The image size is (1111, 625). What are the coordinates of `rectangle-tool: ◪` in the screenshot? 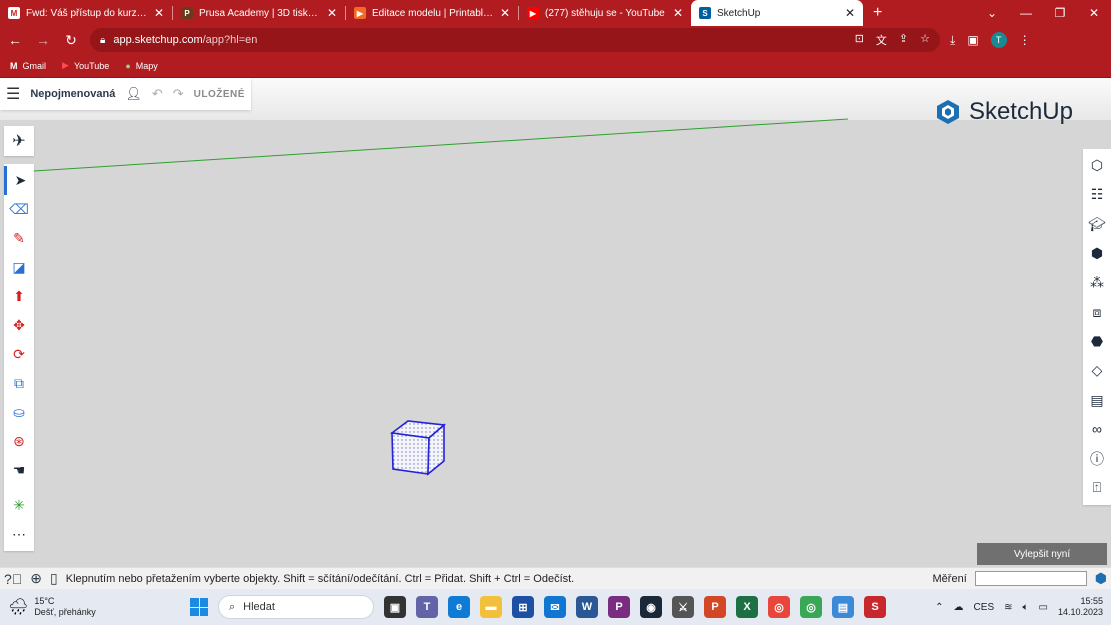 It's located at (19, 267).